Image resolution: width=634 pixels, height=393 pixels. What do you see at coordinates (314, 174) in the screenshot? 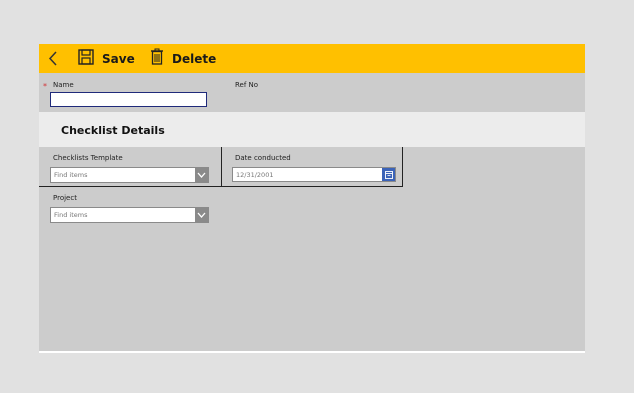
I see `date-conducted-picker: 12/31/2001` at bounding box center [314, 174].